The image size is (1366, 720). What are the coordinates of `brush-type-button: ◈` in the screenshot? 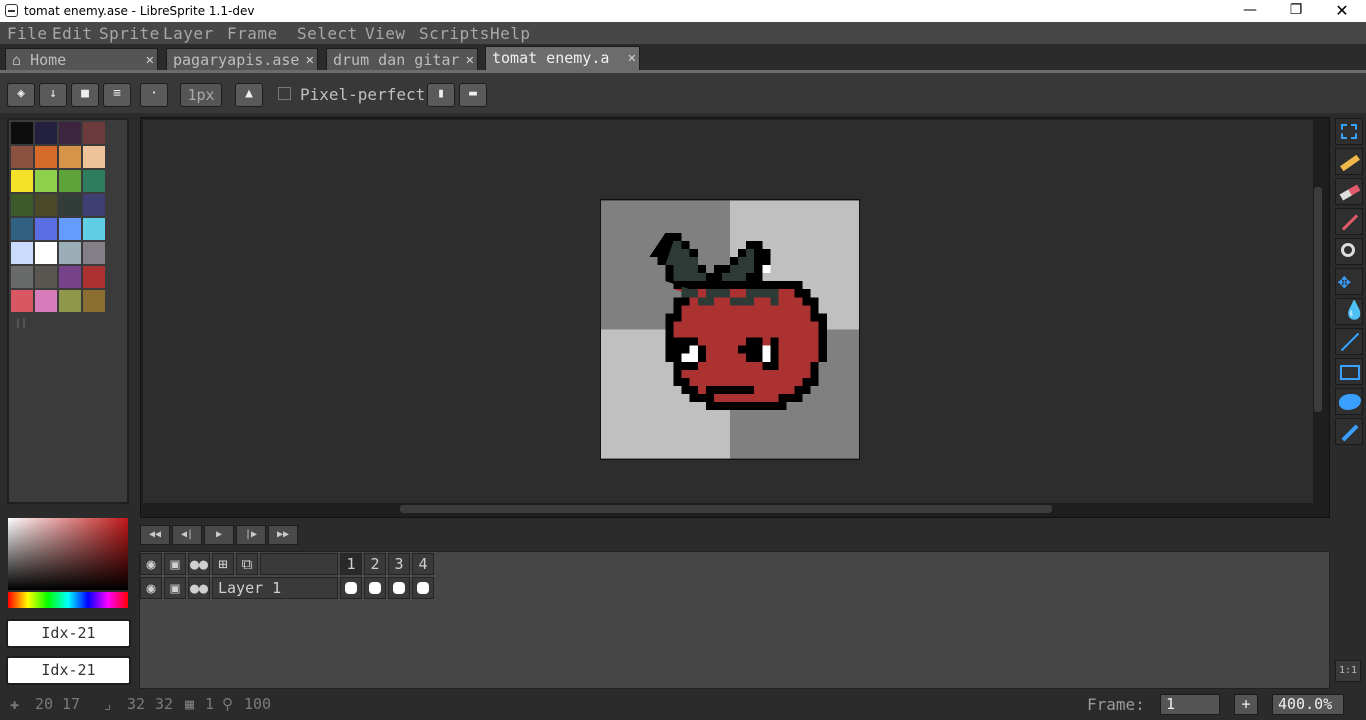 It's located at (21, 95).